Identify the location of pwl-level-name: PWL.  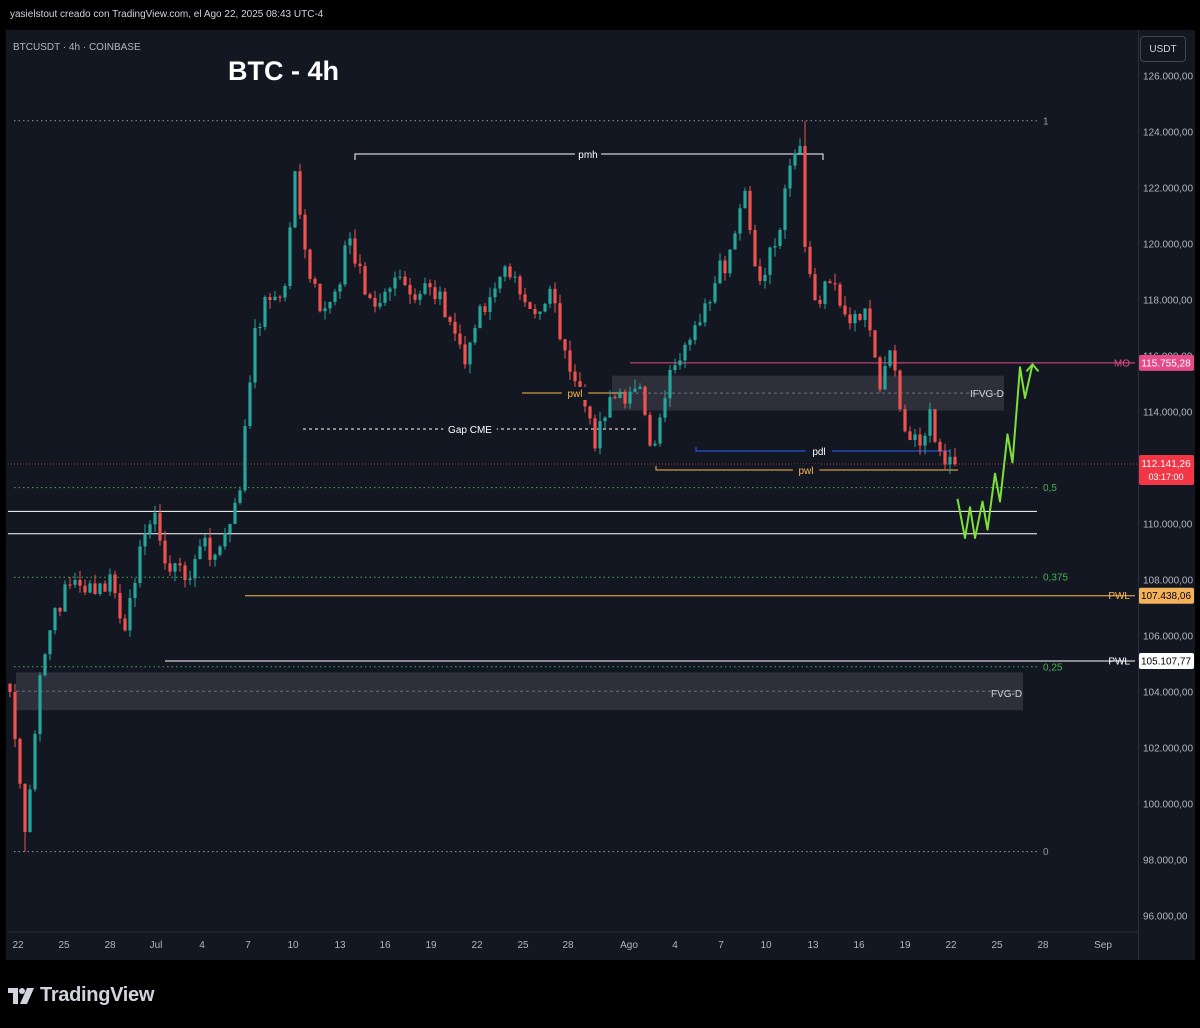
(1119, 596).